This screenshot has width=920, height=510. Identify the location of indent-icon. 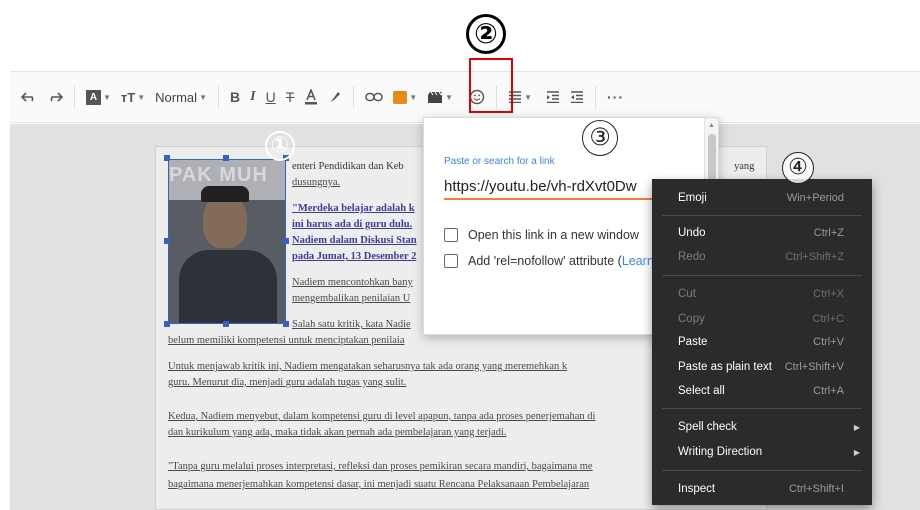
(553, 97).